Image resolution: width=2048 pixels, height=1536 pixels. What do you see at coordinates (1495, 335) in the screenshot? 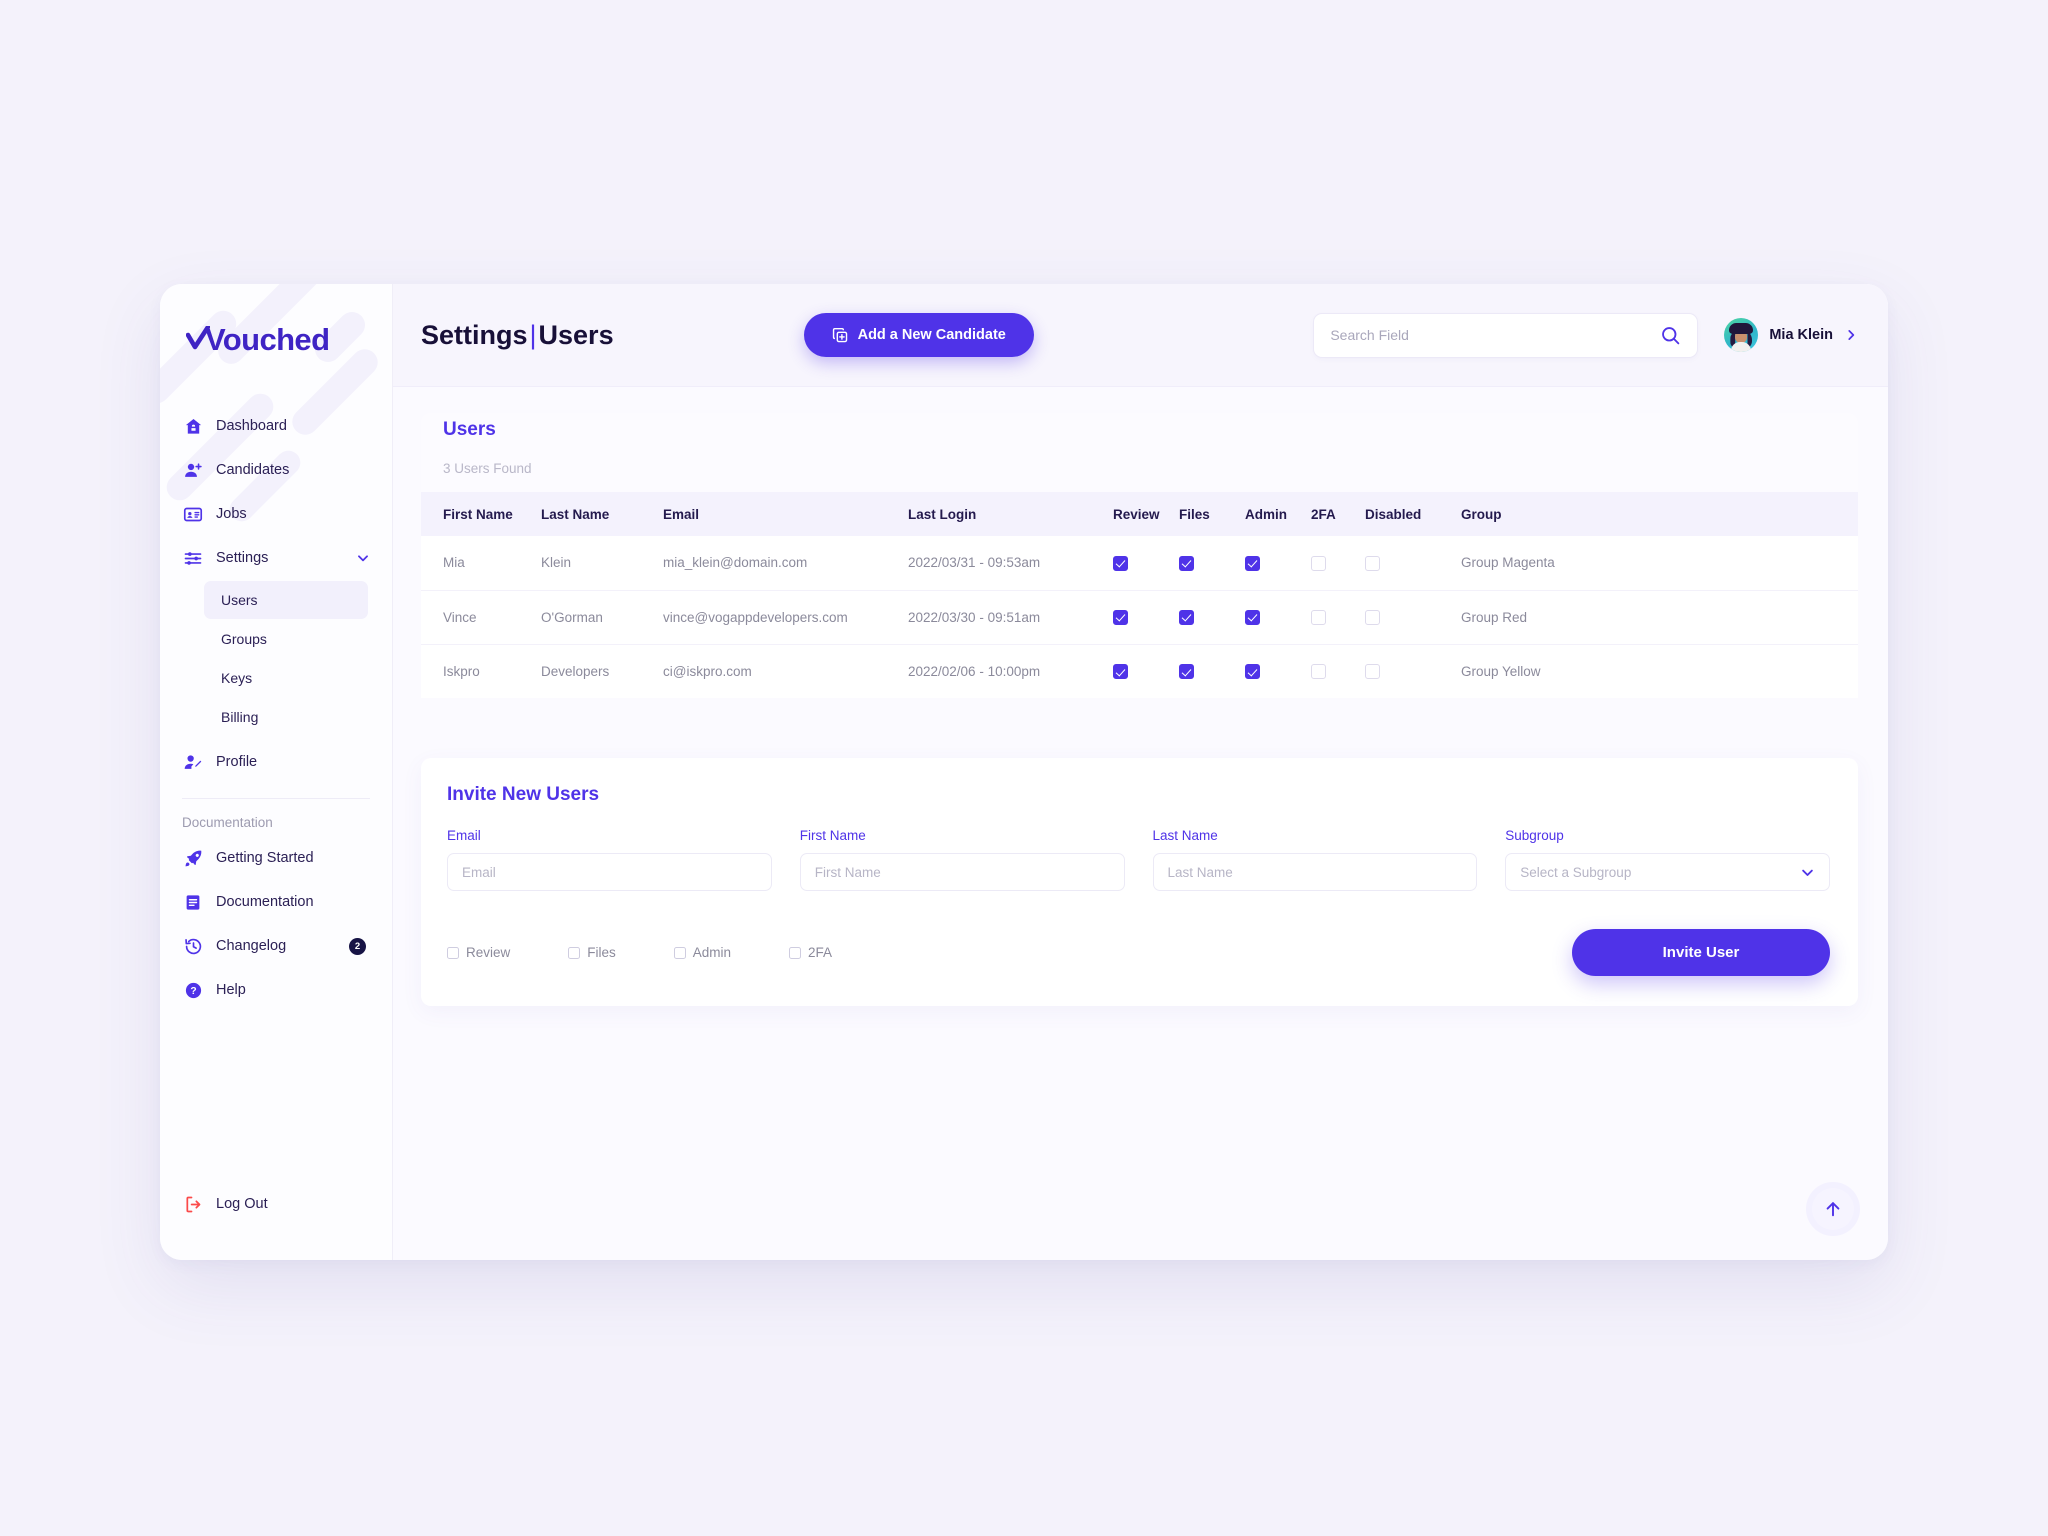
I see `search-input` at bounding box center [1495, 335].